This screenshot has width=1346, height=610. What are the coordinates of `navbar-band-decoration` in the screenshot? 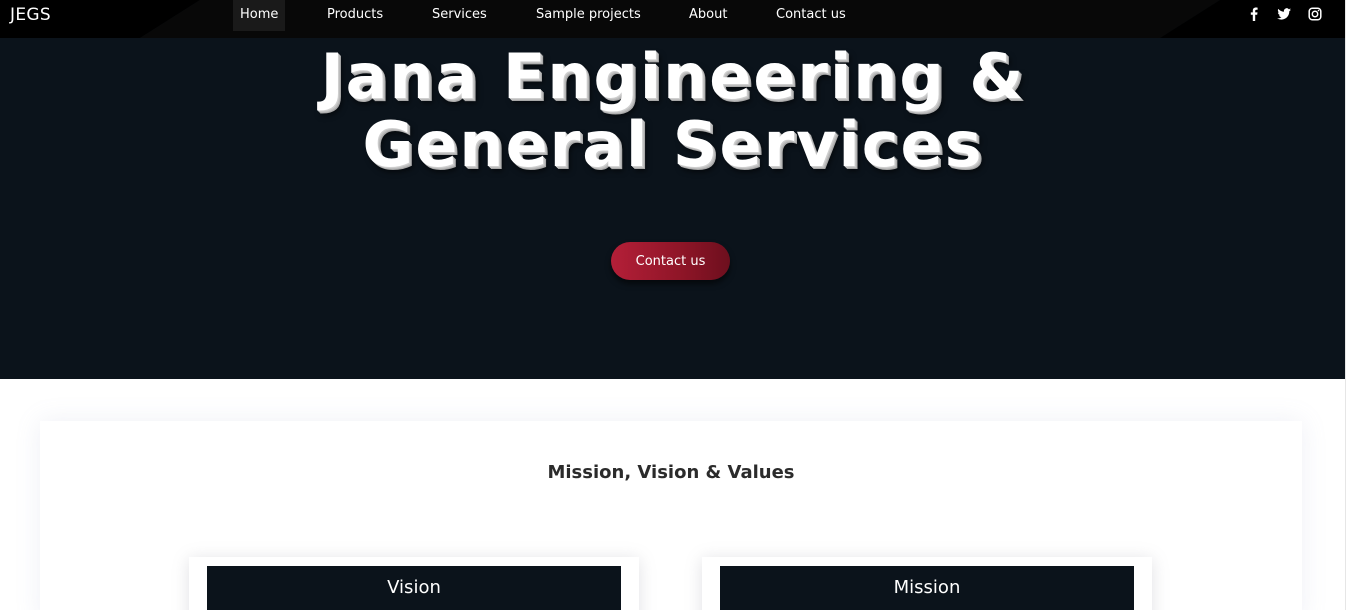 It's located at (673, 19).